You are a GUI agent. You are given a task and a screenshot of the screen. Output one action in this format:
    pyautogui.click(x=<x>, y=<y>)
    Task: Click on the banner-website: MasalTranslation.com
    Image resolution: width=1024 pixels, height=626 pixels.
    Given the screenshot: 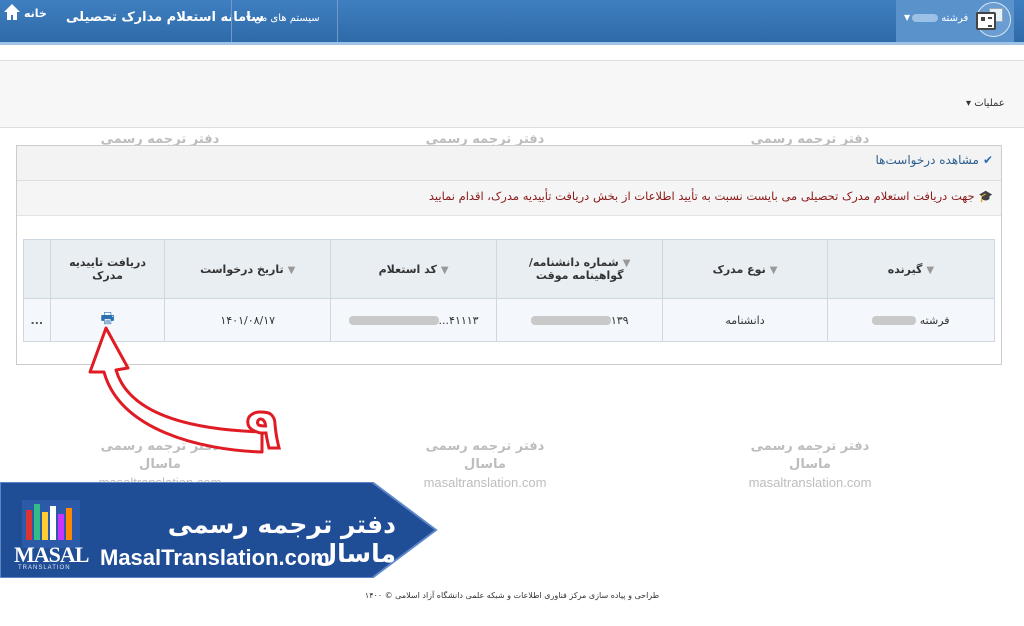 What is the action you would take?
    pyautogui.click(x=215, y=557)
    